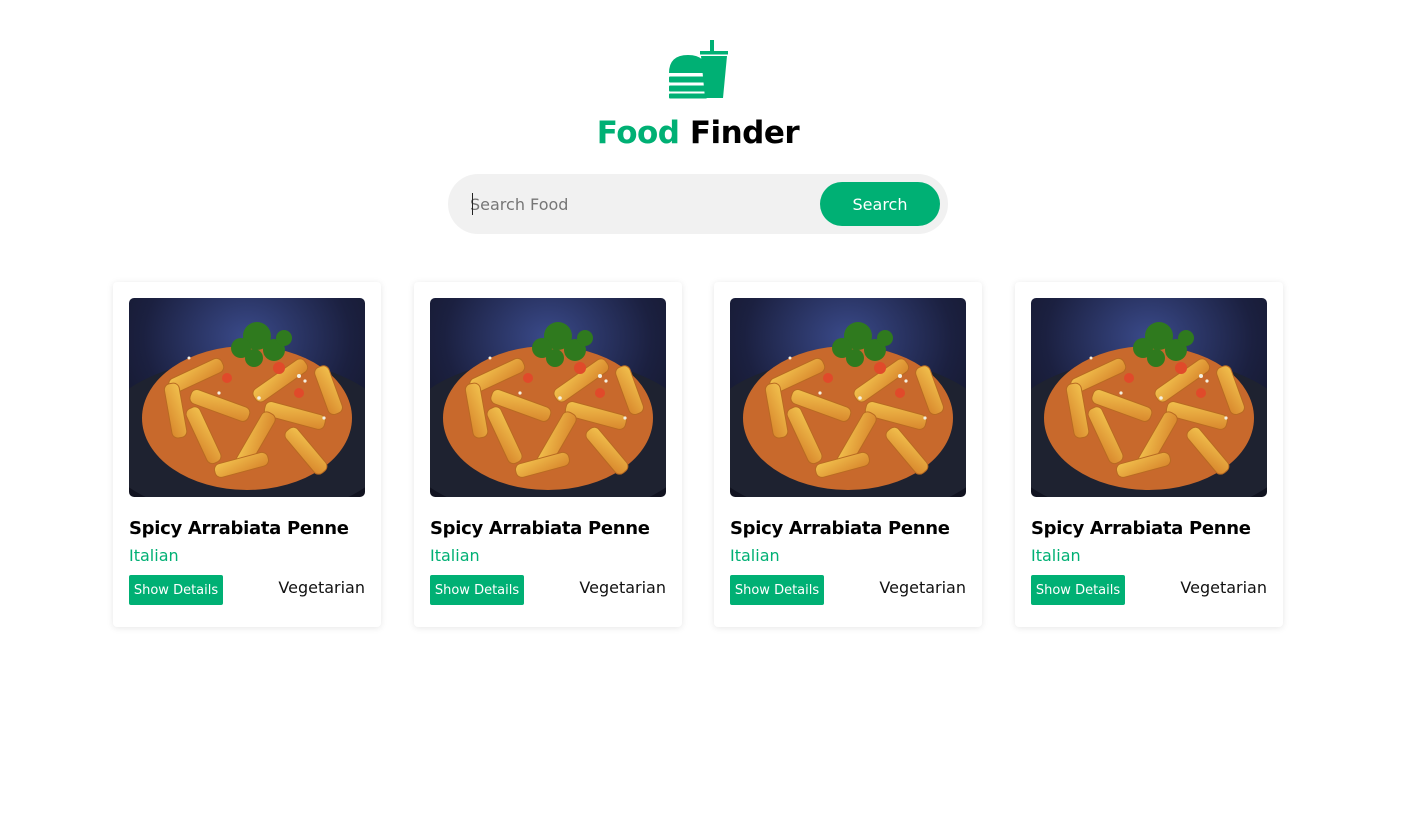 The height and width of the screenshot is (821, 1410). Describe the element at coordinates (472, 204) in the screenshot. I see `text-caret` at that location.